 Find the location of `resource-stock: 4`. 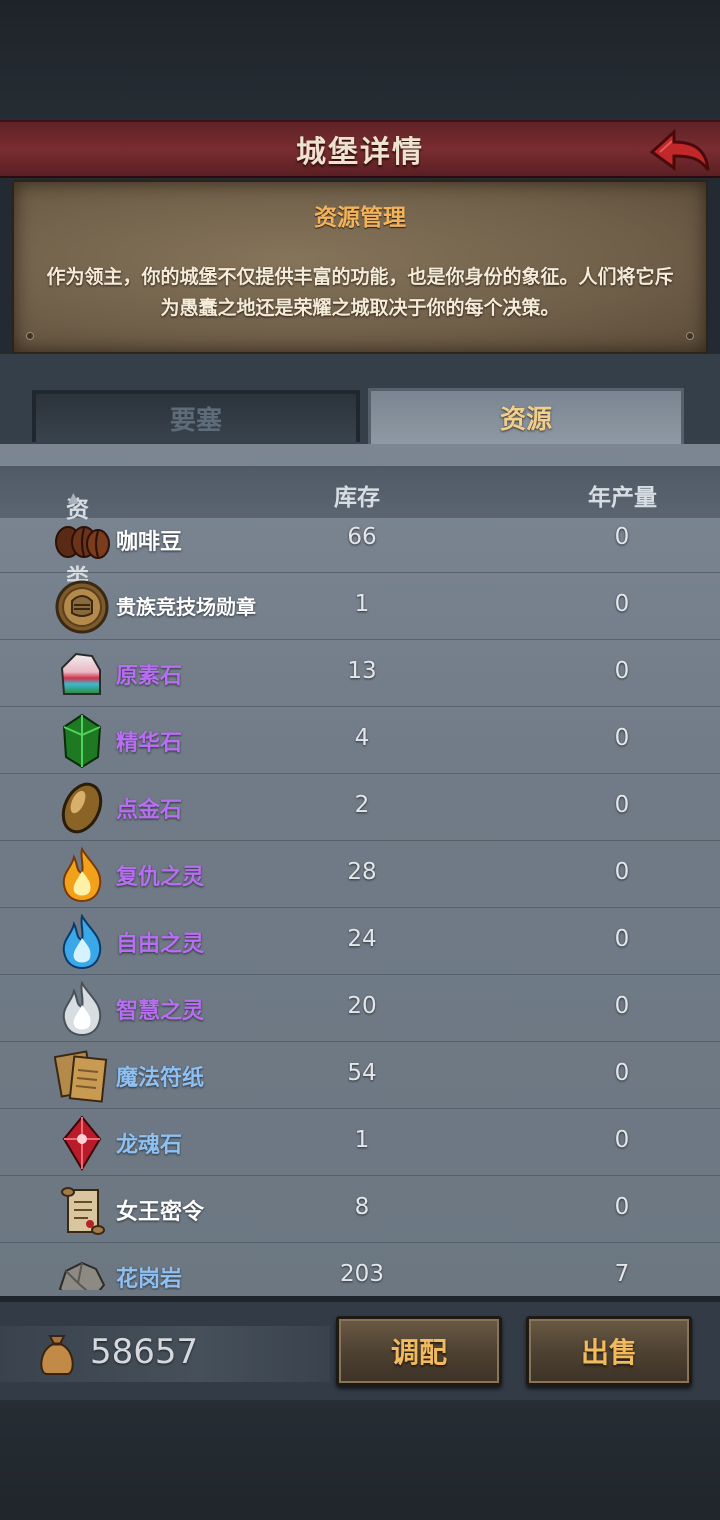

resource-stock: 4 is located at coordinates (362, 738).